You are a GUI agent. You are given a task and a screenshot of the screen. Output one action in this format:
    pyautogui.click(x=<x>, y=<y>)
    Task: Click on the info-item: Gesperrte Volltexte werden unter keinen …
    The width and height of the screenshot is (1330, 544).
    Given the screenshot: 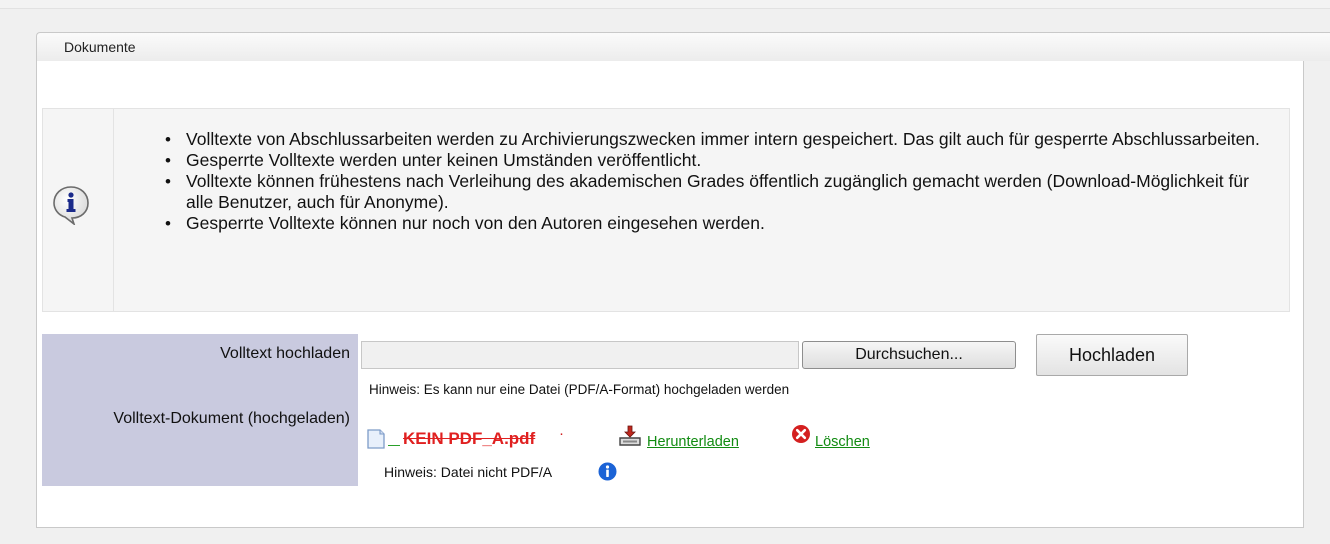 What is the action you would take?
    pyautogui.click(x=720, y=160)
    